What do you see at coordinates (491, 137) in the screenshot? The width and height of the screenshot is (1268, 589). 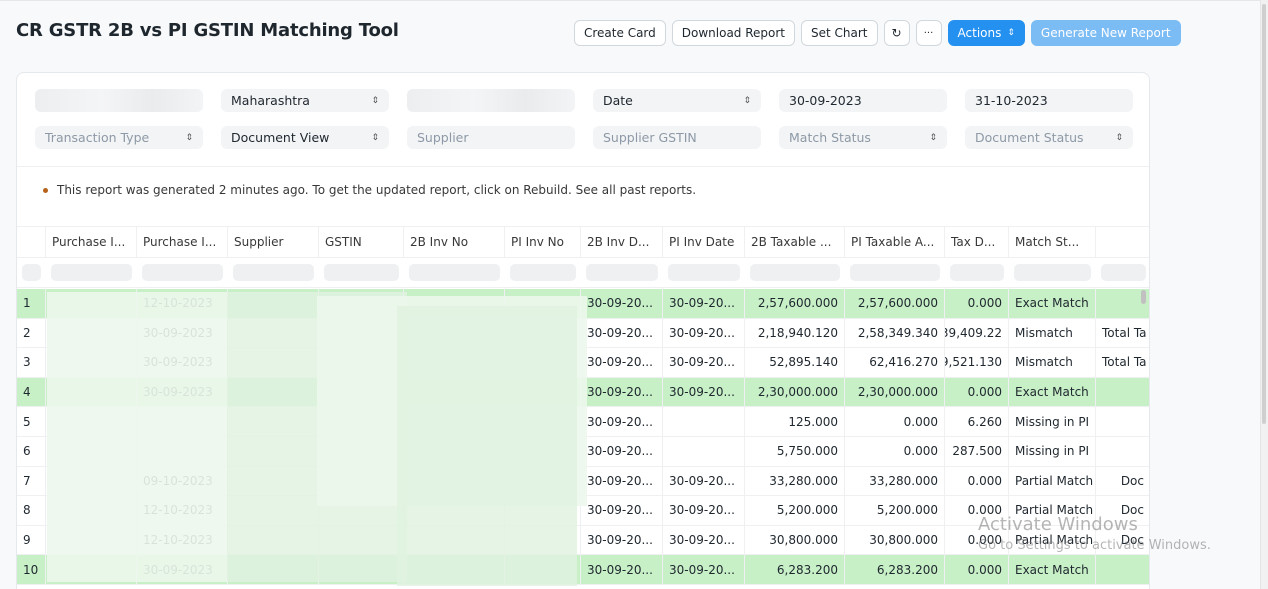 I see `supplier-input: Supplier` at bounding box center [491, 137].